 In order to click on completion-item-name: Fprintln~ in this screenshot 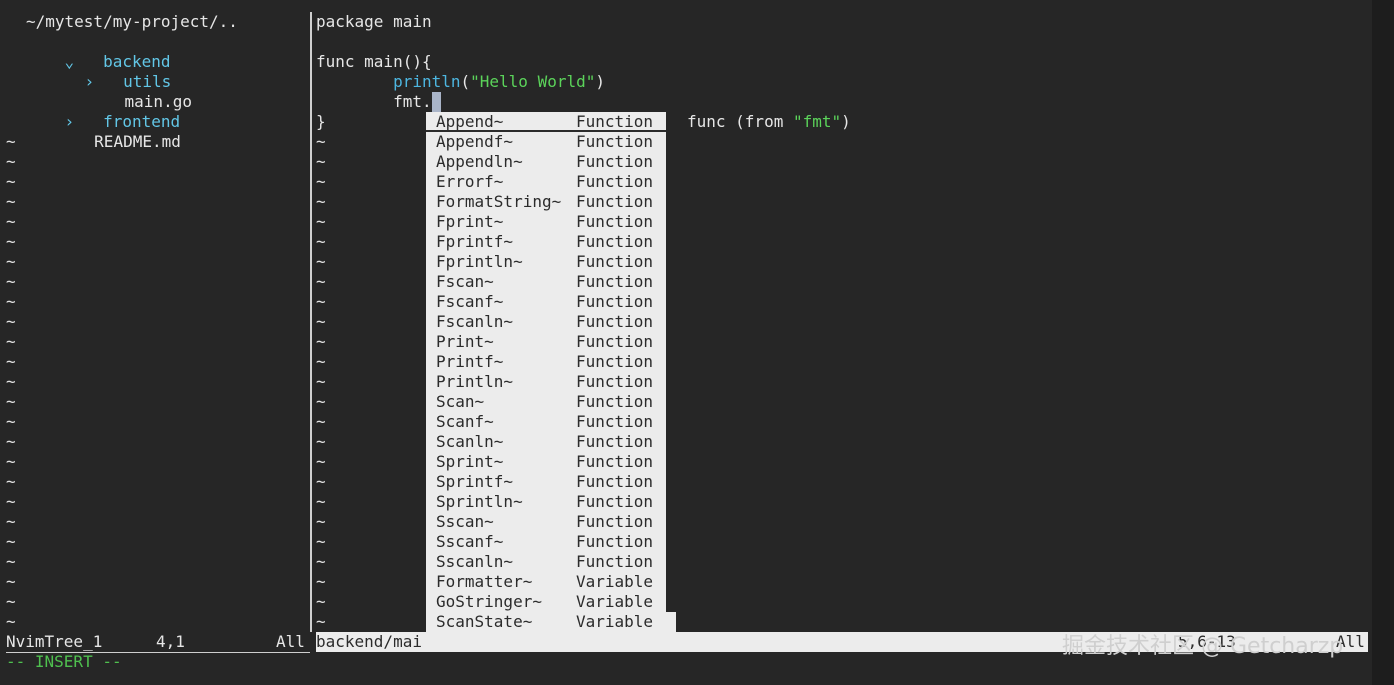, I will do `click(479, 261)`.